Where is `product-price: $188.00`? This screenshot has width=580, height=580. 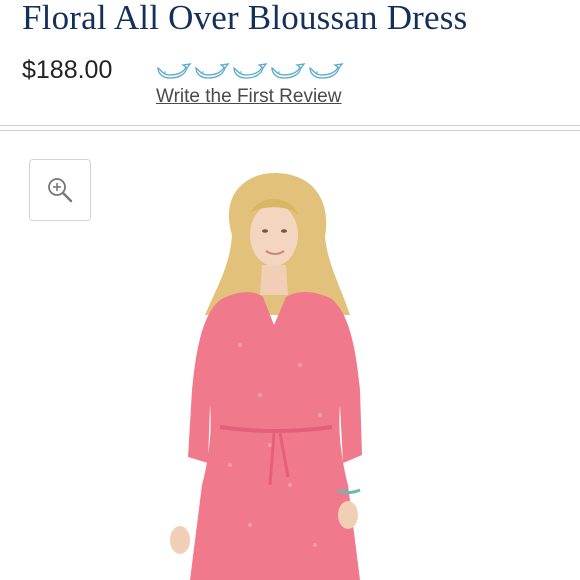
product-price: $188.00 is located at coordinates (67, 70).